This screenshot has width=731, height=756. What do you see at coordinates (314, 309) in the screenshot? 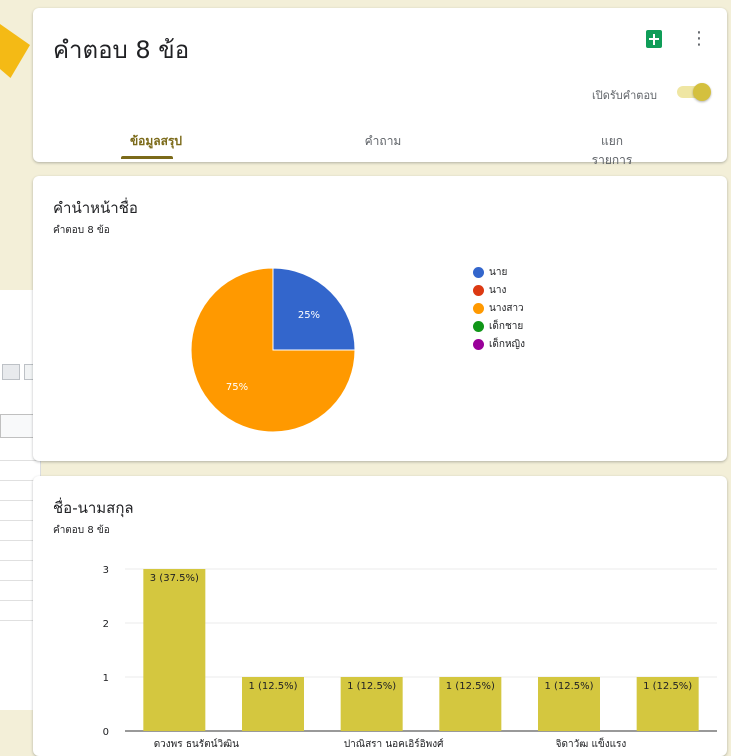
I see `pie-slice` at bounding box center [314, 309].